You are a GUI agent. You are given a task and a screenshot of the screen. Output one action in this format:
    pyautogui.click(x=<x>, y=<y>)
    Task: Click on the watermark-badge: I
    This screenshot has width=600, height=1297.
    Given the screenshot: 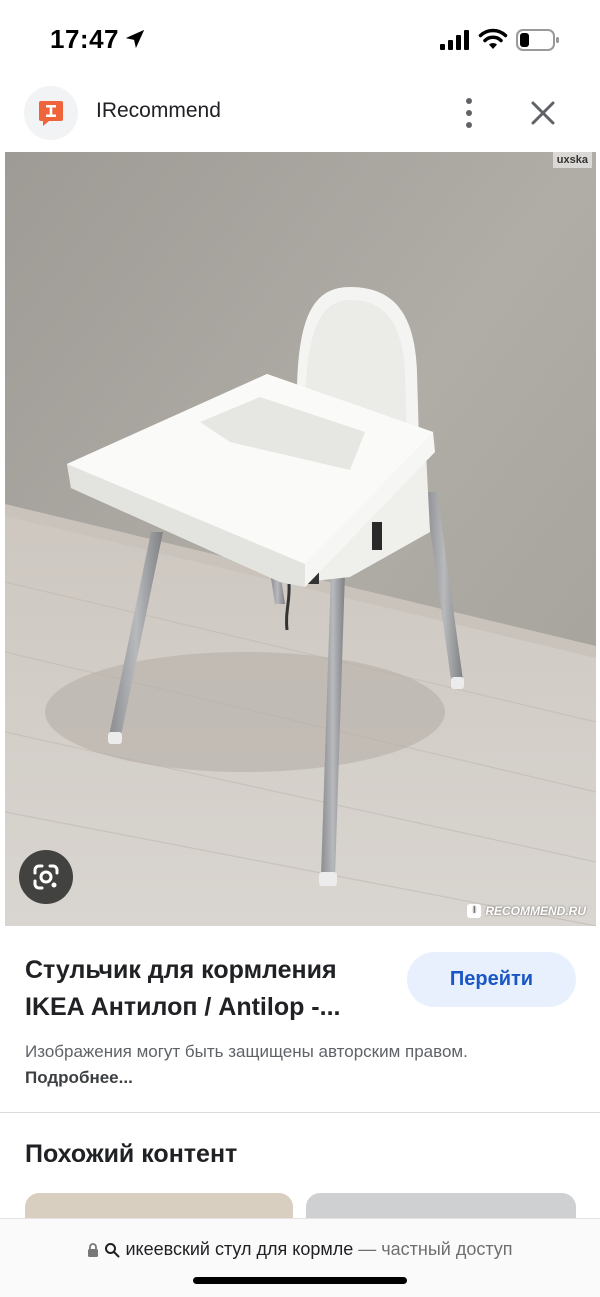 What is the action you would take?
    pyautogui.click(x=474, y=911)
    